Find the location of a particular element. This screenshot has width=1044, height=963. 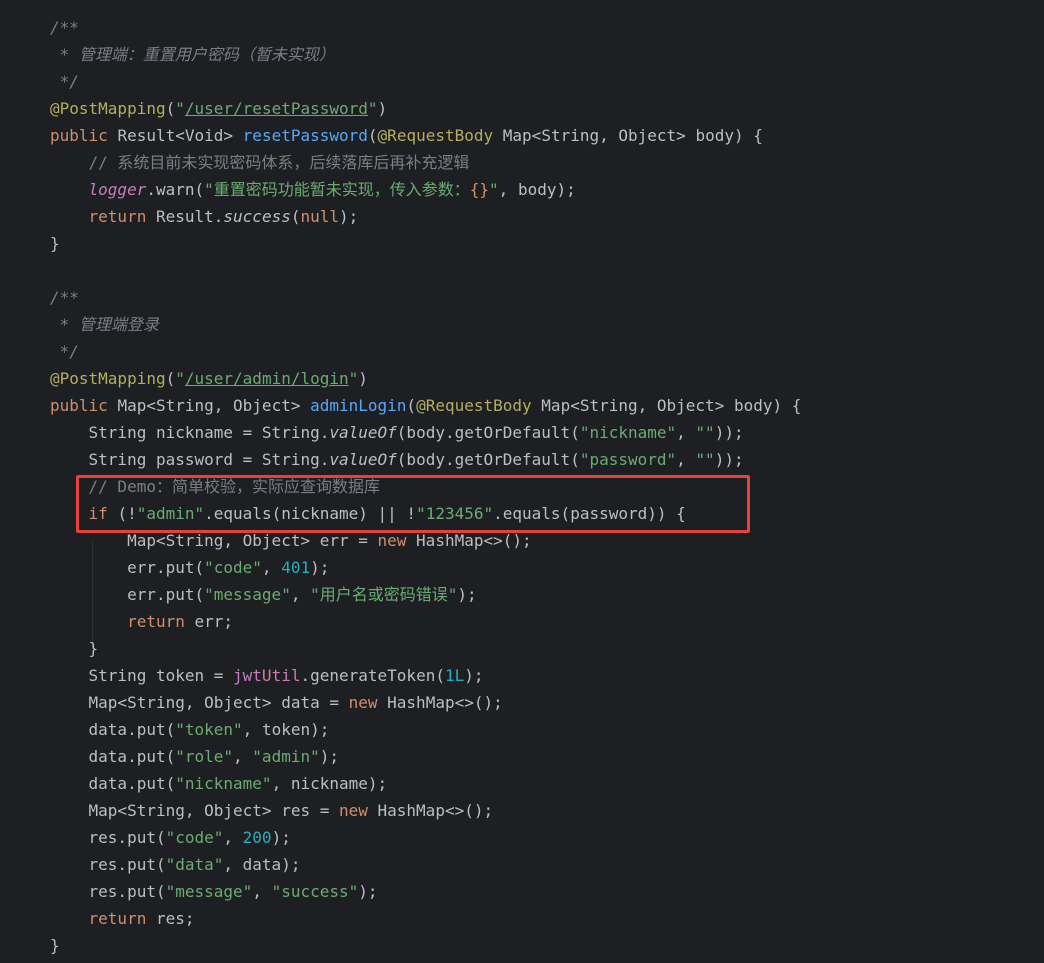

code-line: res.put("message", "success"); is located at coordinates (214, 891).